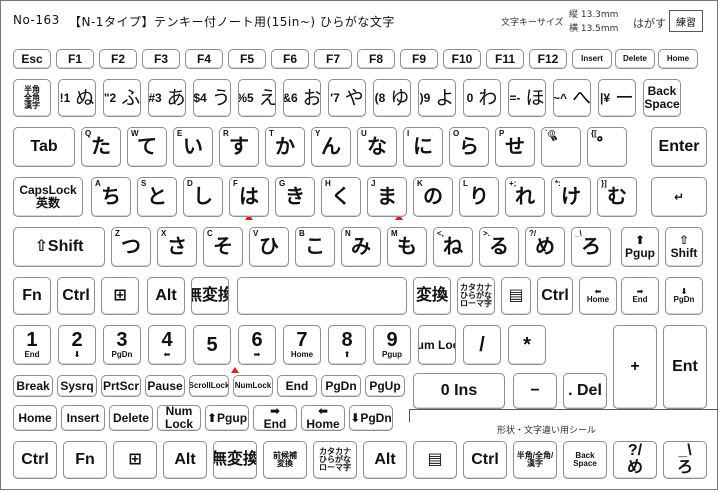 Image resolution: width=720 pixels, height=492 pixels. I want to click on key-home-1: Aち, so click(111, 197).